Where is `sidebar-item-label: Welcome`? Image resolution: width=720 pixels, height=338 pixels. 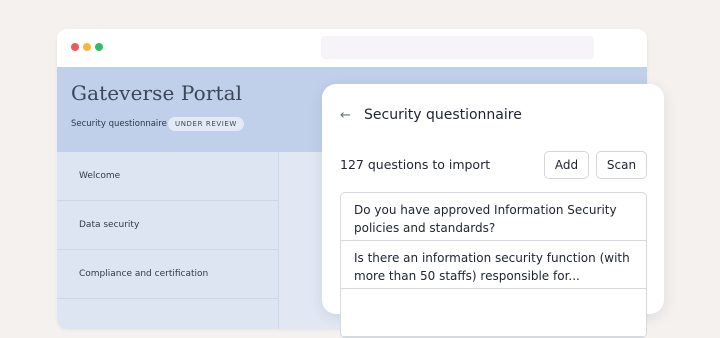
sidebar-item-label: Welcome is located at coordinates (100, 176).